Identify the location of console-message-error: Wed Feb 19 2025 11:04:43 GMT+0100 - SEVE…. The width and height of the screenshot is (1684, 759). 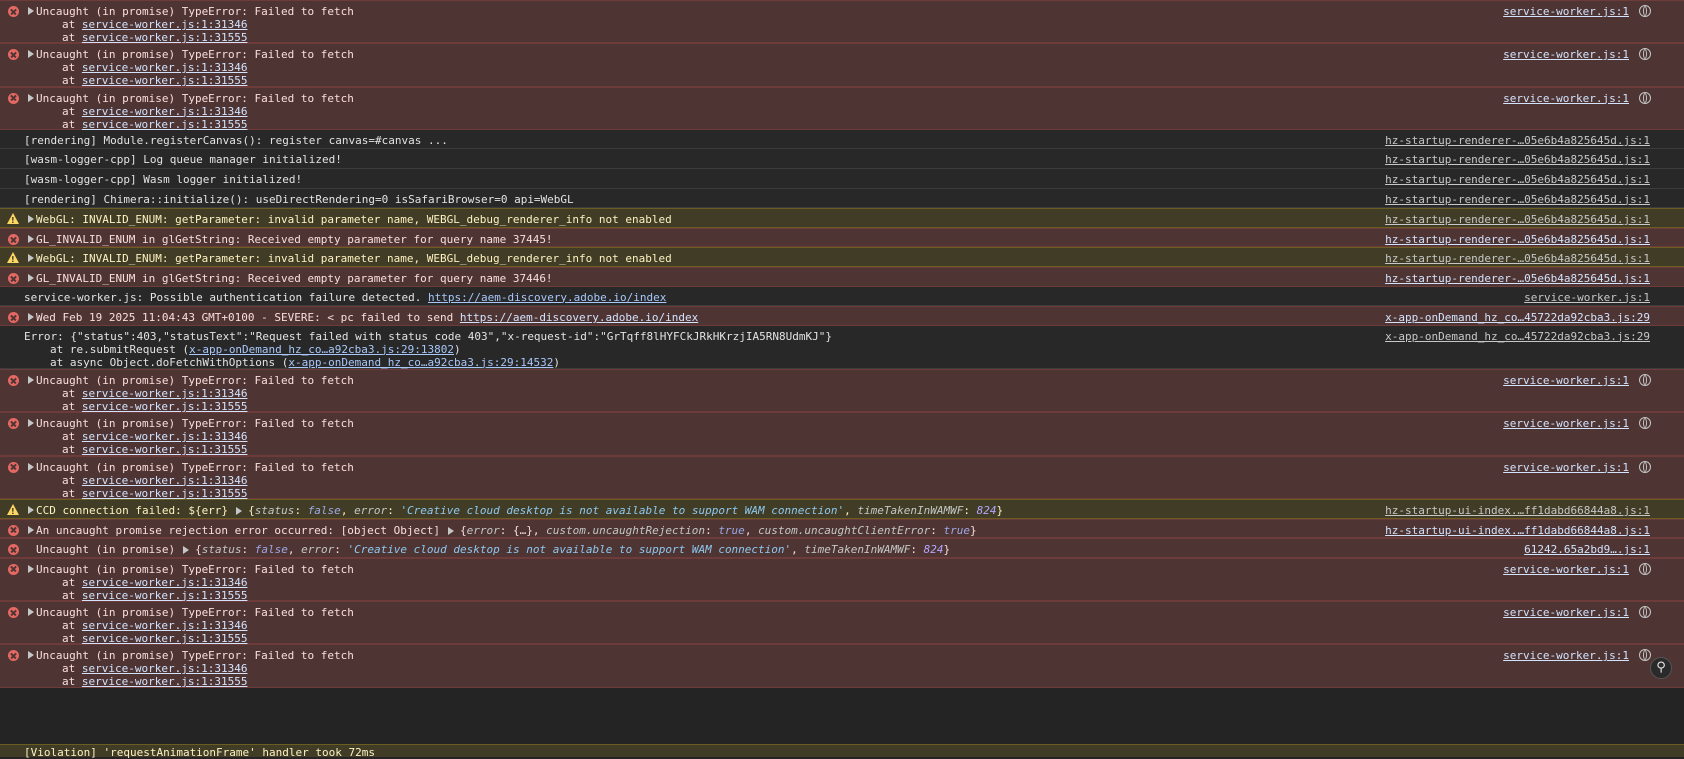
(842, 316).